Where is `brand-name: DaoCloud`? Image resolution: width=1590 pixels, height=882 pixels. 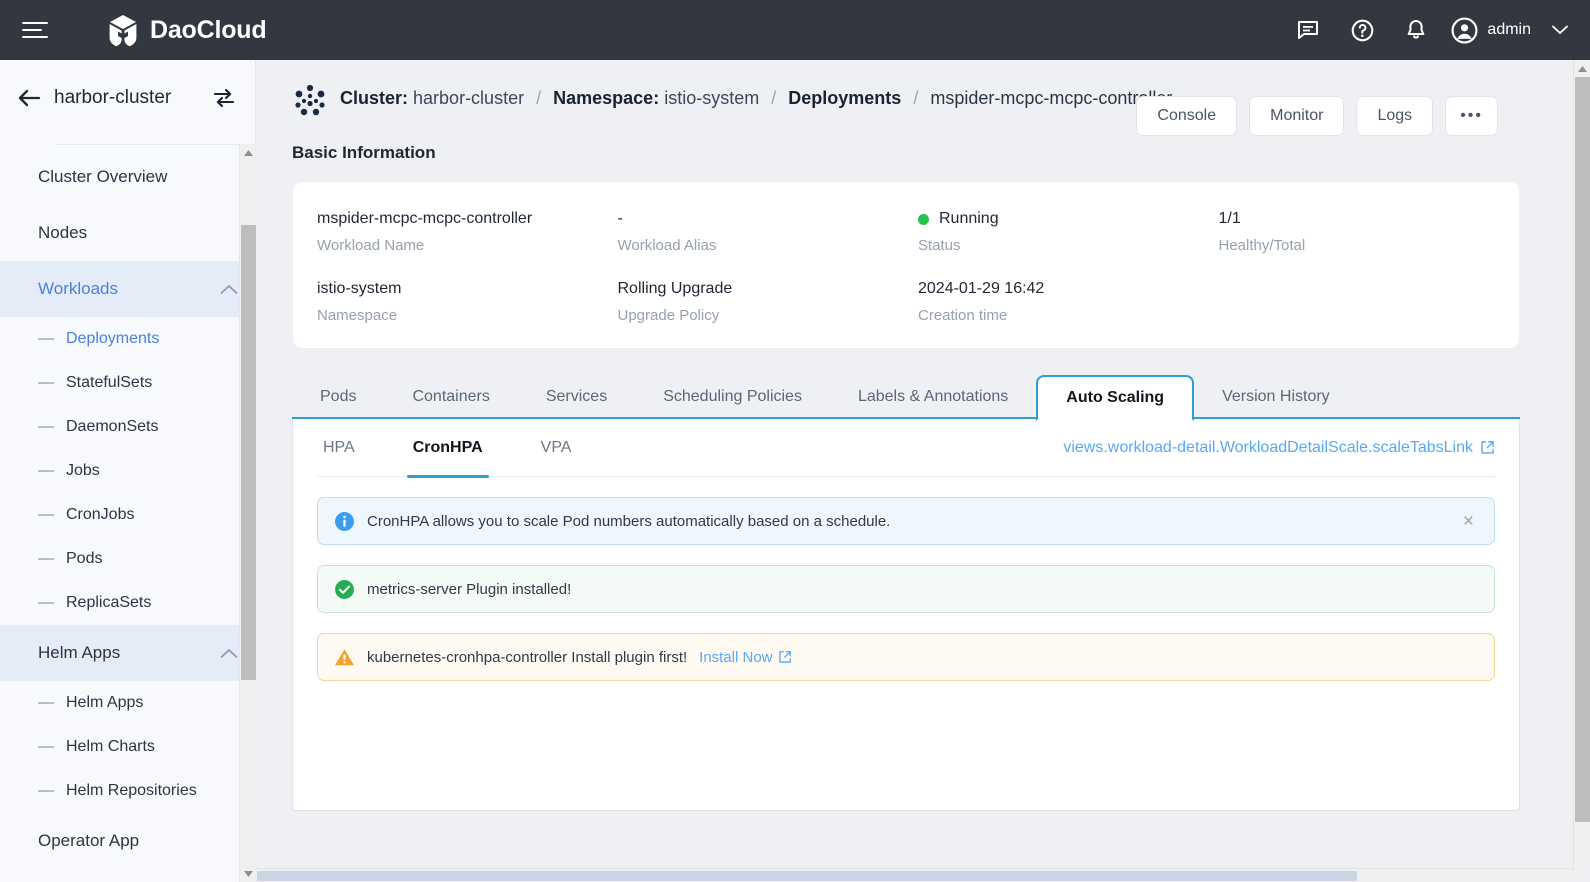 brand-name: DaoCloud is located at coordinates (208, 29).